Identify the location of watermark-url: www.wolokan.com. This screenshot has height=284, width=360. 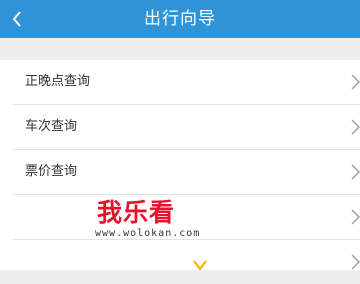
(148, 233).